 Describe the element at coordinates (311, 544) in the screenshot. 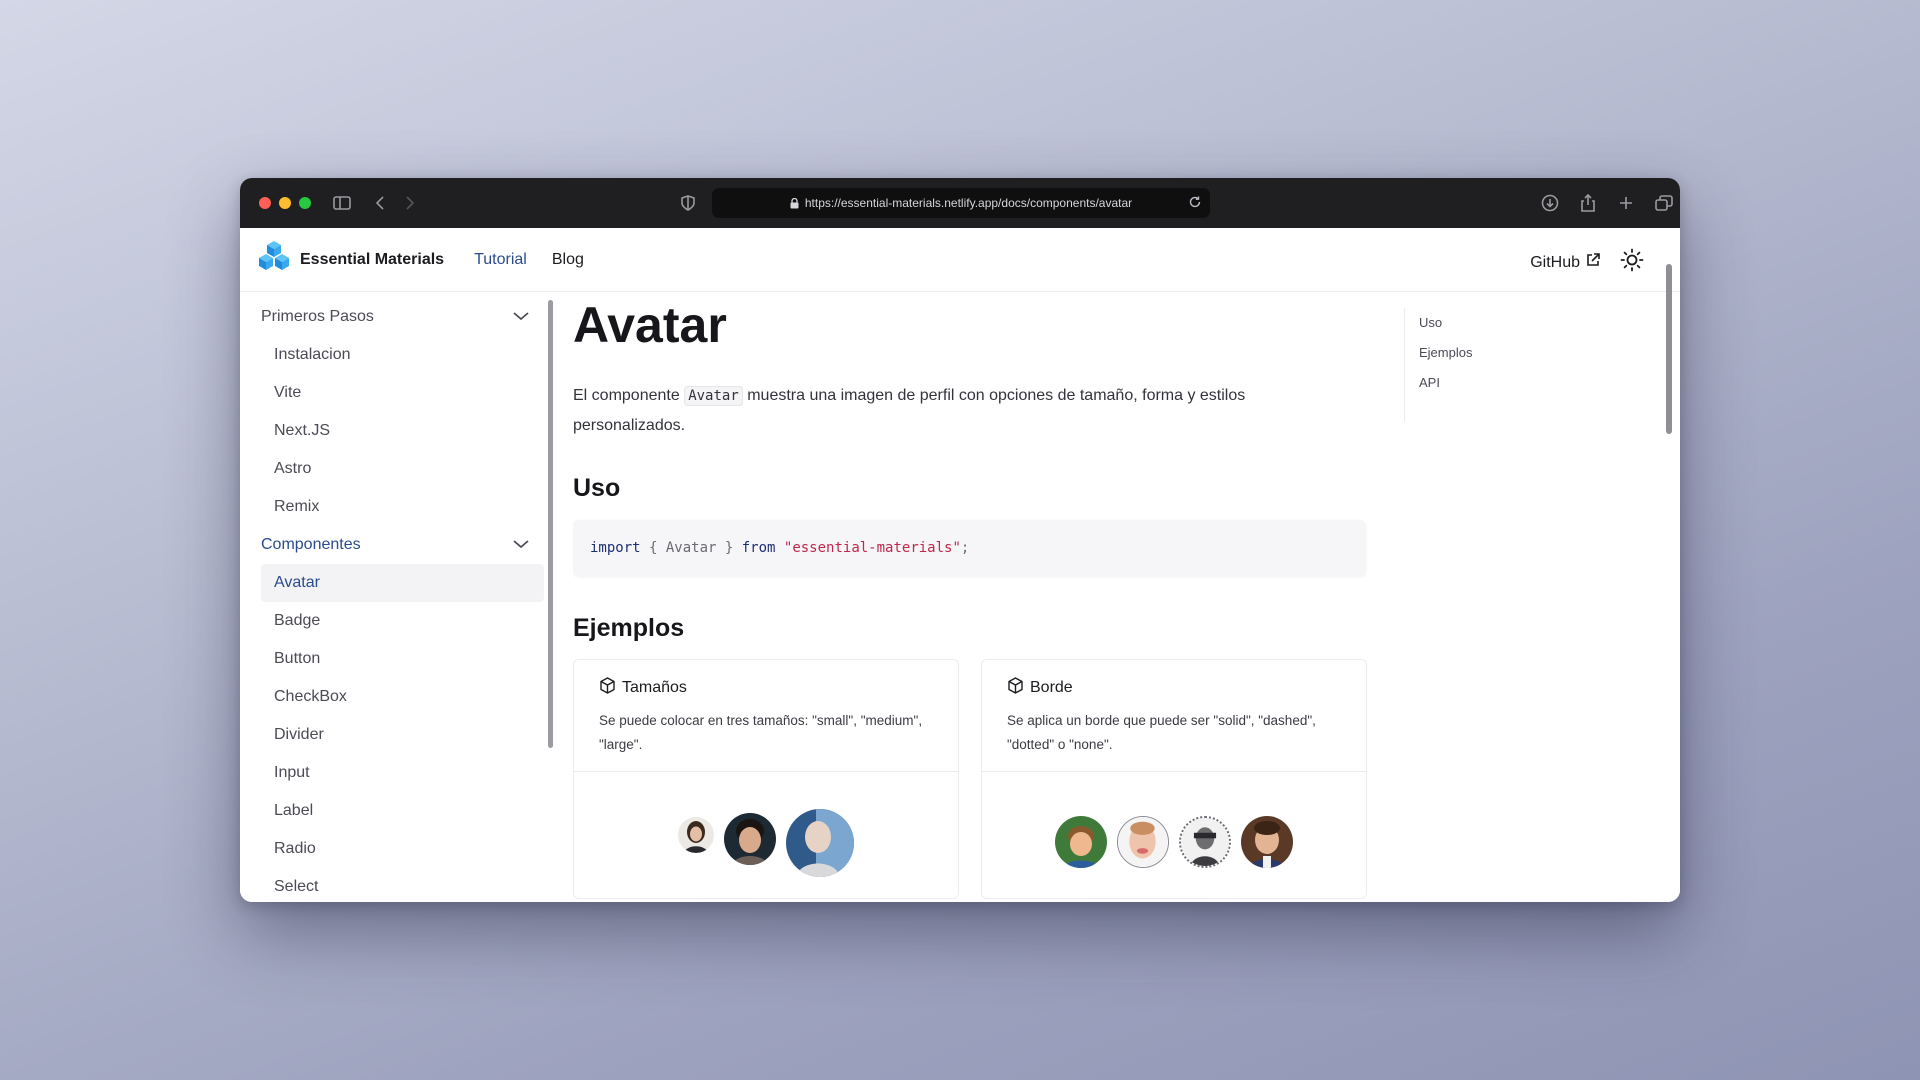

I see `sidebar-section-label: Componentes` at that location.